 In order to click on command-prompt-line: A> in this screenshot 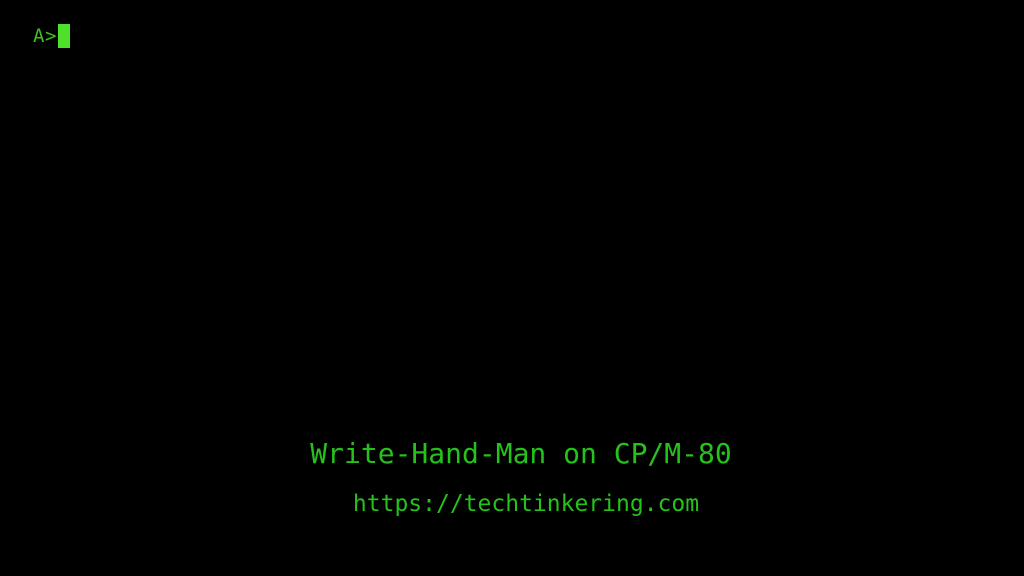, I will do `click(51, 36)`.